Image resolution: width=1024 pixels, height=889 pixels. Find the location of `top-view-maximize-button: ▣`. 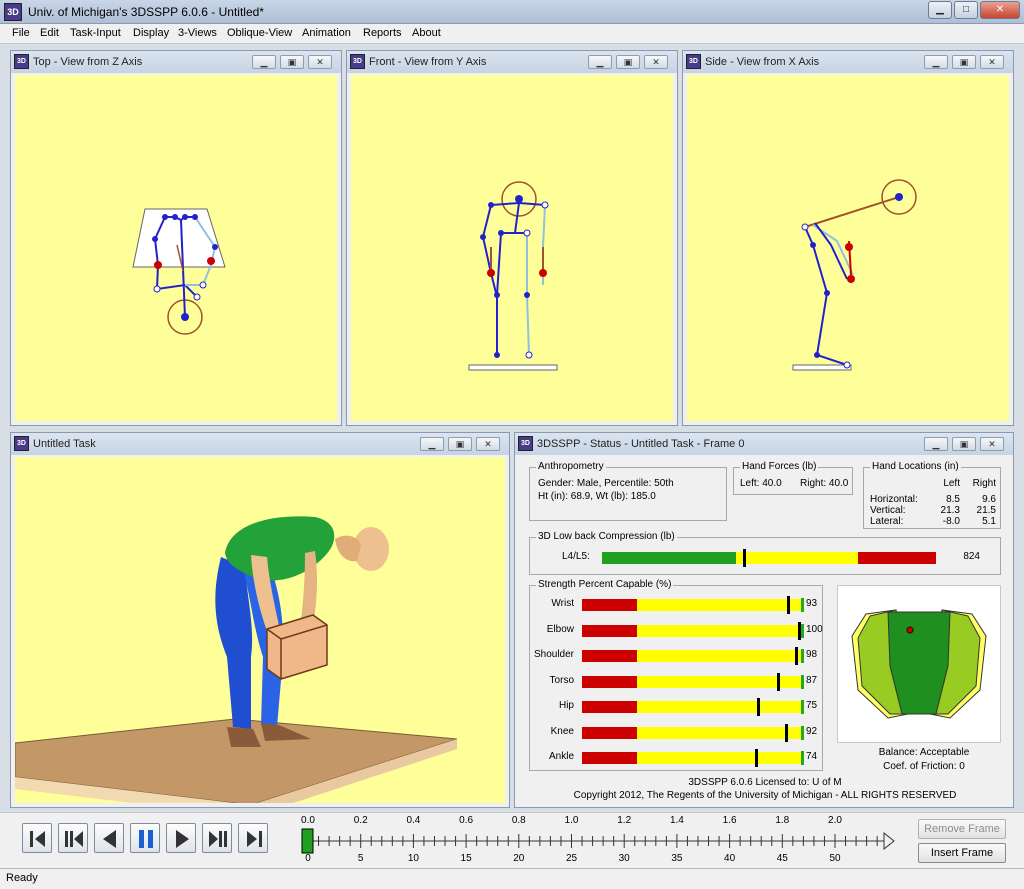

top-view-maximize-button: ▣ is located at coordinates (292, 62).